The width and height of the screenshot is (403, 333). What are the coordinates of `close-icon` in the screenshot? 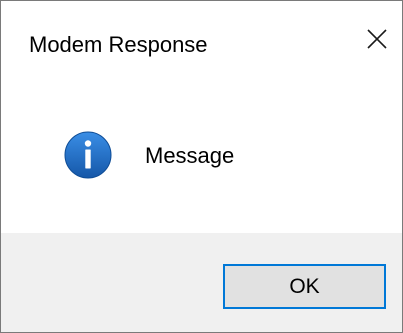 It's located at (377, 39).